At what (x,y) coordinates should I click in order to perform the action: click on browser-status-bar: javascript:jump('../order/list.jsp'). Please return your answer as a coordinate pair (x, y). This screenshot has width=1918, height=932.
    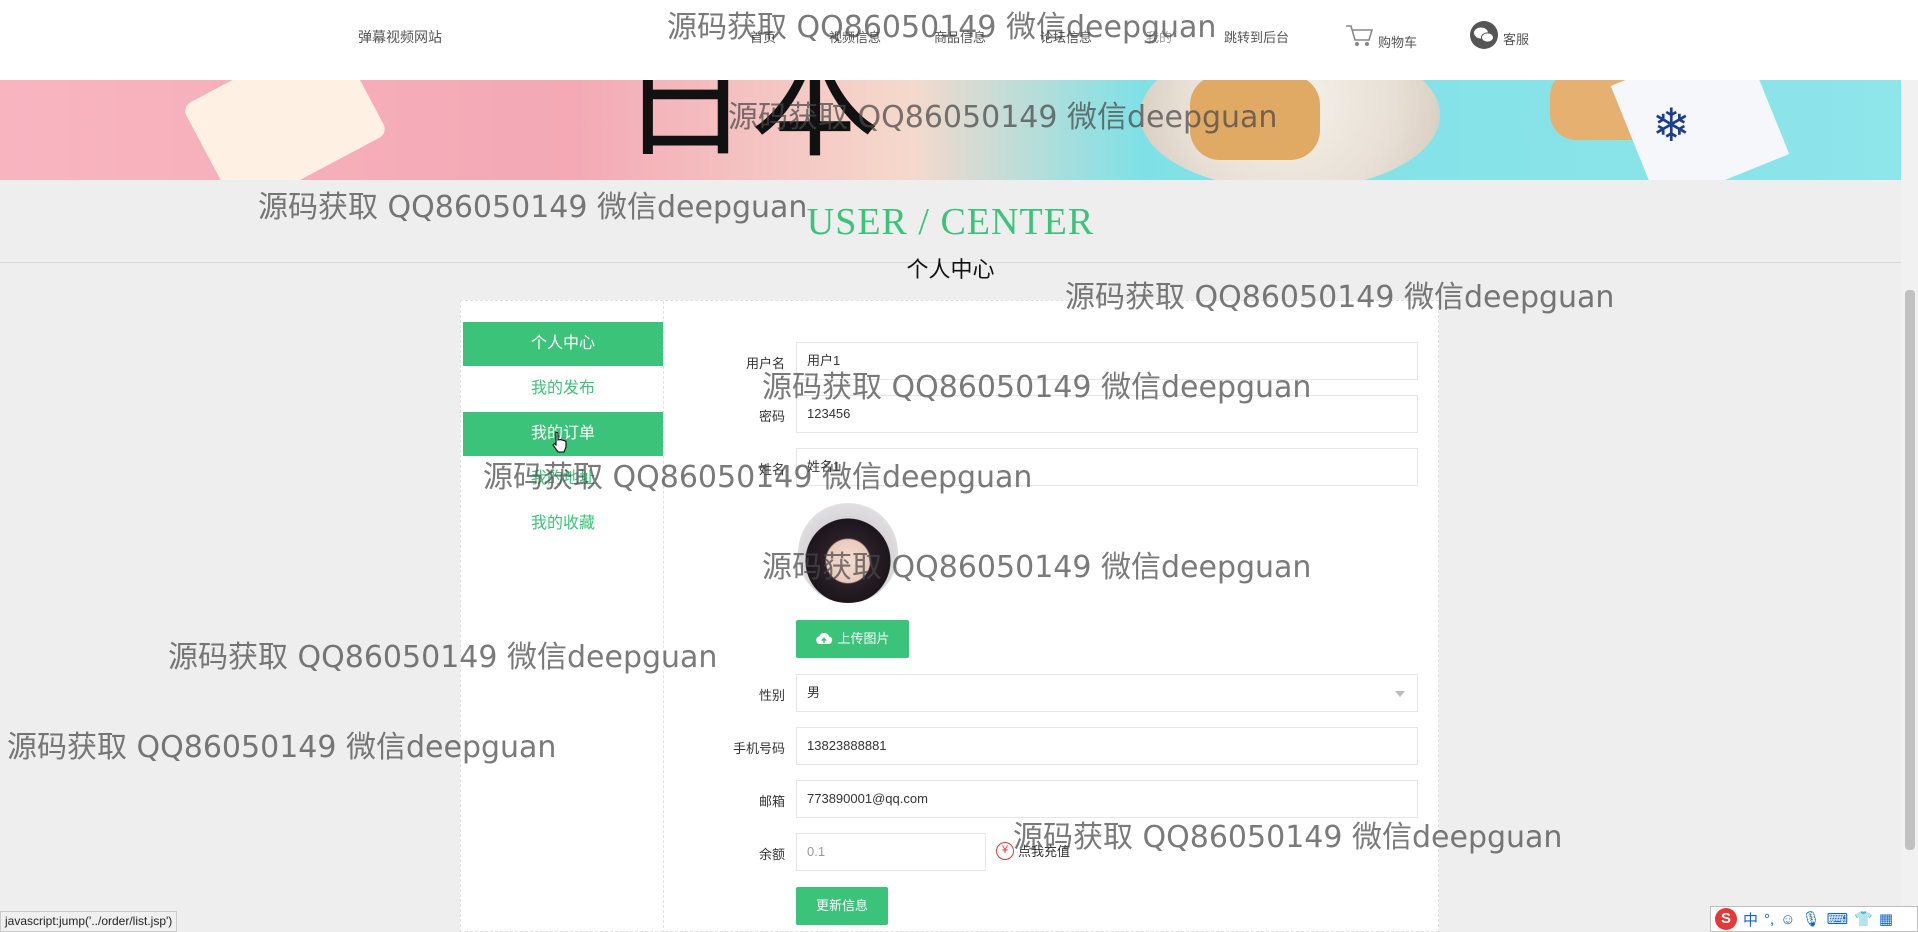
    Looking at the image, I should click on (89, 921).